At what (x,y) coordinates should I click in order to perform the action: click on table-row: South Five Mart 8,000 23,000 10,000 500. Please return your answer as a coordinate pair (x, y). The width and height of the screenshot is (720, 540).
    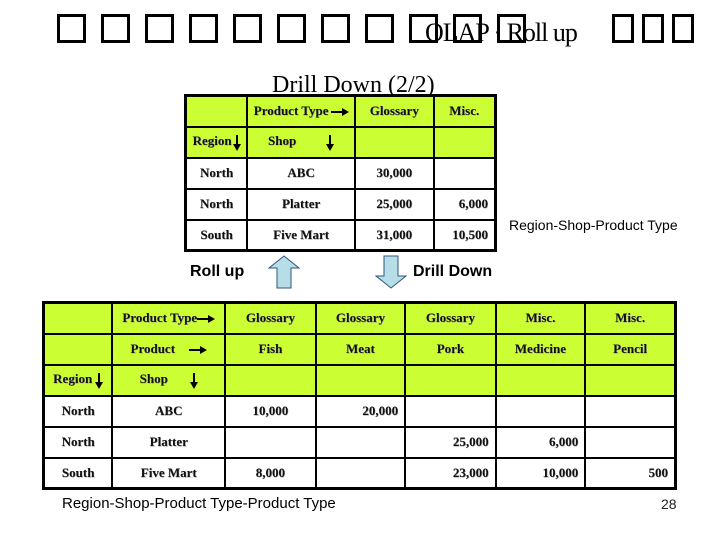
    Looking at the image, I should click on (359, 473).